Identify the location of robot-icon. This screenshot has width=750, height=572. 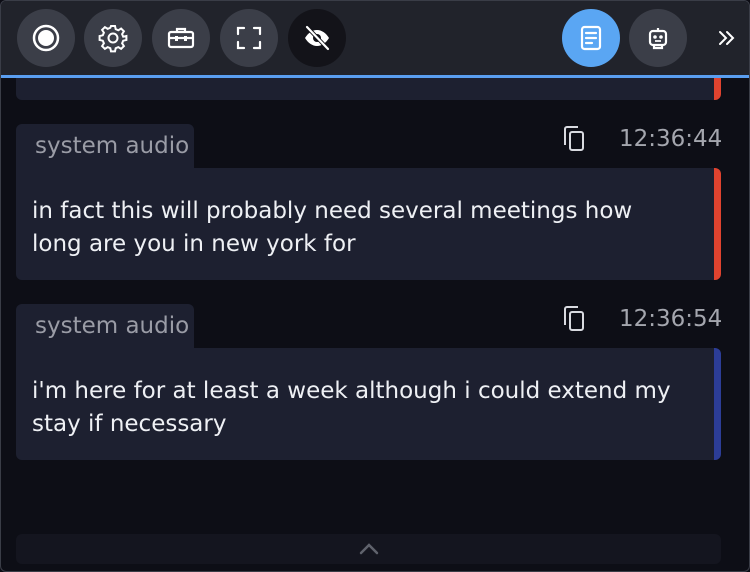
(658, 39).